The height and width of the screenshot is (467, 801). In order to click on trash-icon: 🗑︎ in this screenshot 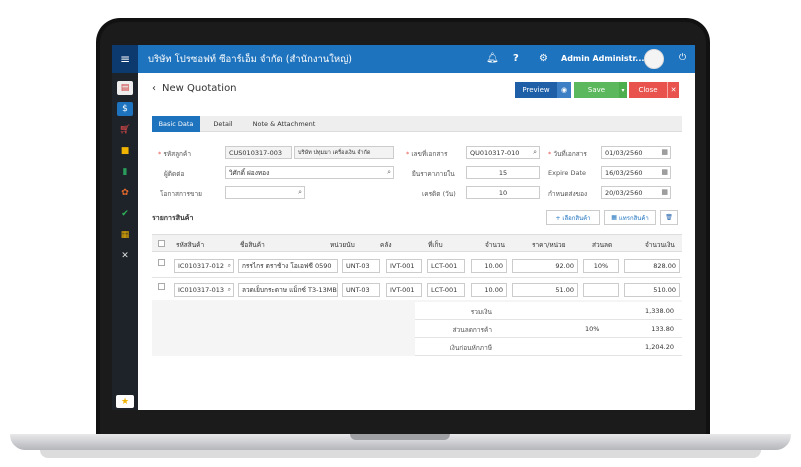, I will do `click(669, 217)`.